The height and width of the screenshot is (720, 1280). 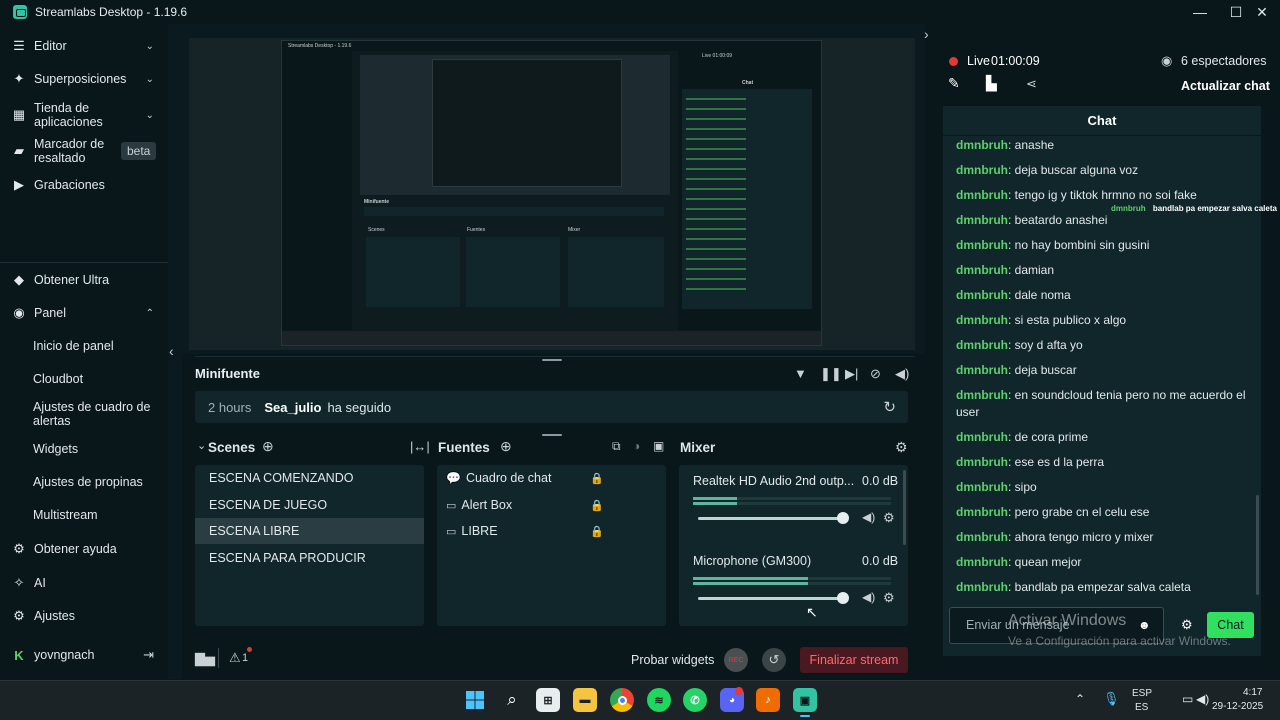 I want to click on logout-icon: ⇥, so click(x=148, y=655).